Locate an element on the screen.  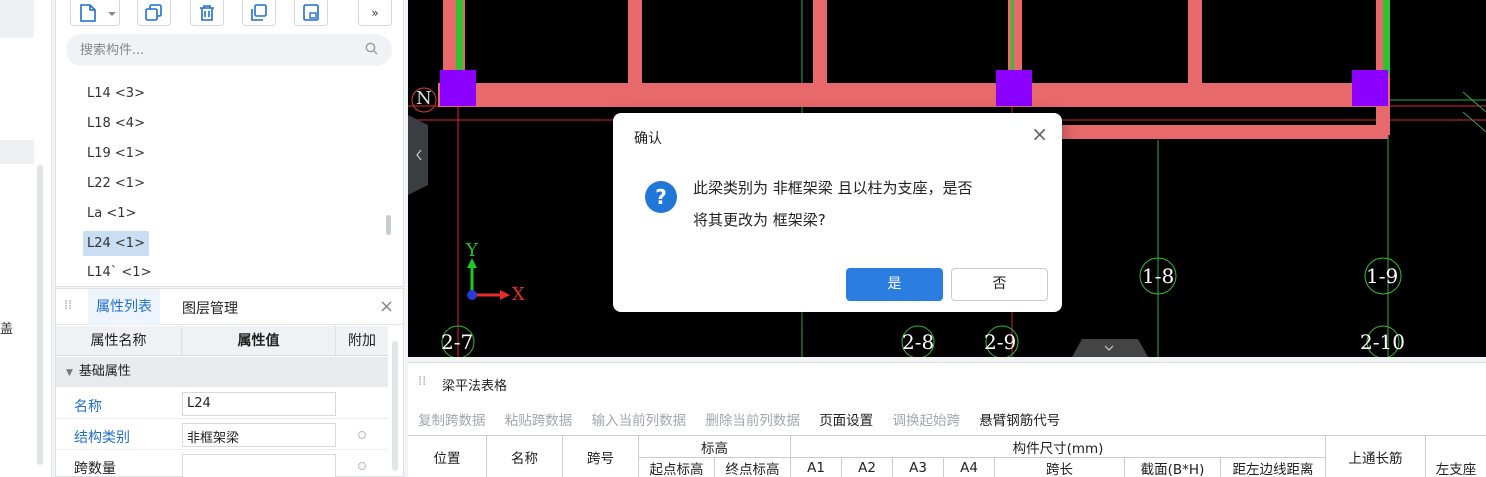
search-input is located at coordinates (215, 50).